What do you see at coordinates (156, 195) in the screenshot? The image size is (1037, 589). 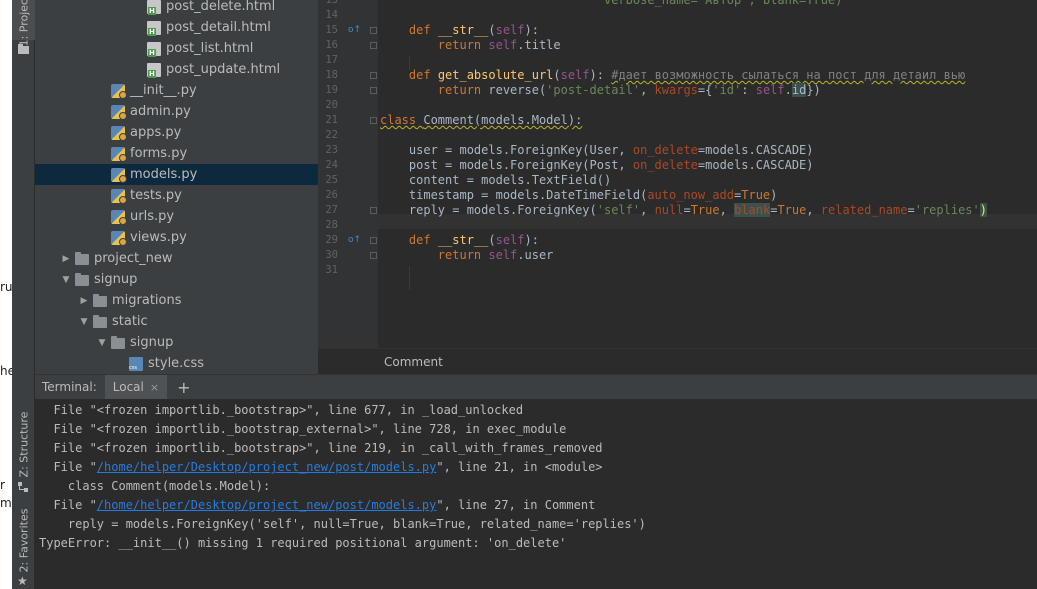 I see `tree-item-label: tests.py` at bounding box center [156, 195].